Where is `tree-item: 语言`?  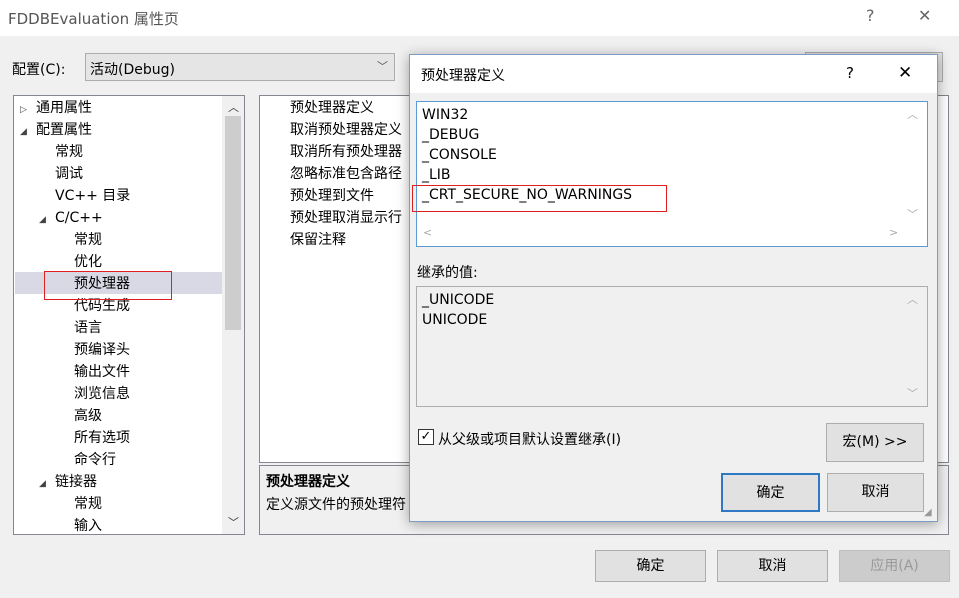
tree-item: 语言 is located at coordinates (80, 328).